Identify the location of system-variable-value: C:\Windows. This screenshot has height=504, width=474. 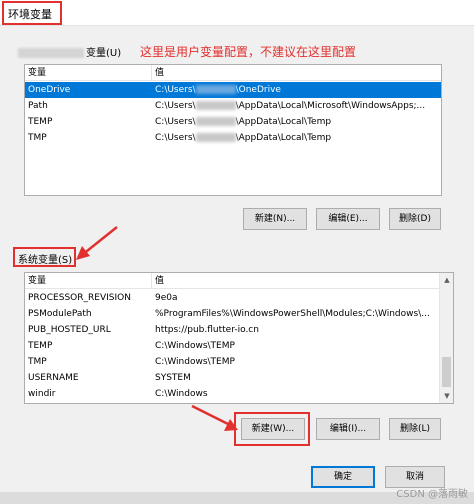
(181, 394).